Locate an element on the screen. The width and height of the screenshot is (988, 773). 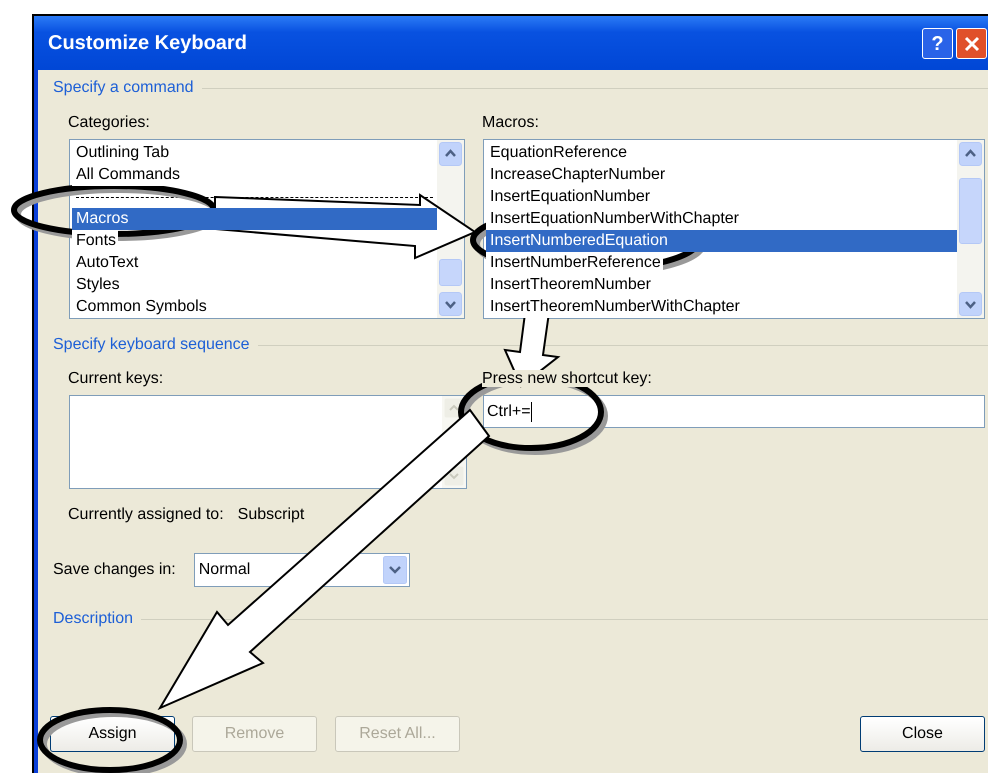
window-title: Customize Keyboard is located at coordinates (147, 43).